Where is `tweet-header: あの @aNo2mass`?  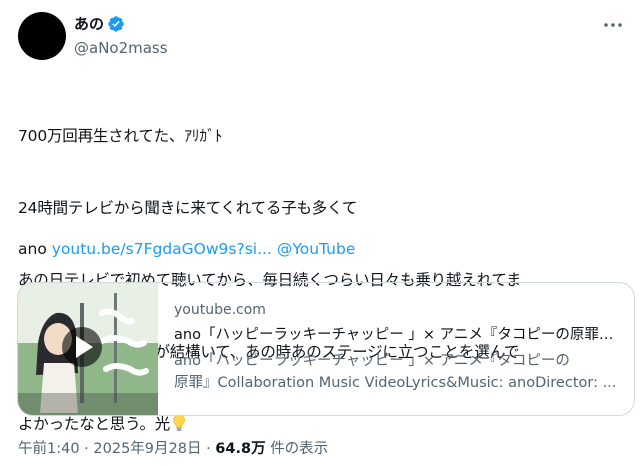
tweet-header: あの @aNo2mass is located at coordinates (321, 38).